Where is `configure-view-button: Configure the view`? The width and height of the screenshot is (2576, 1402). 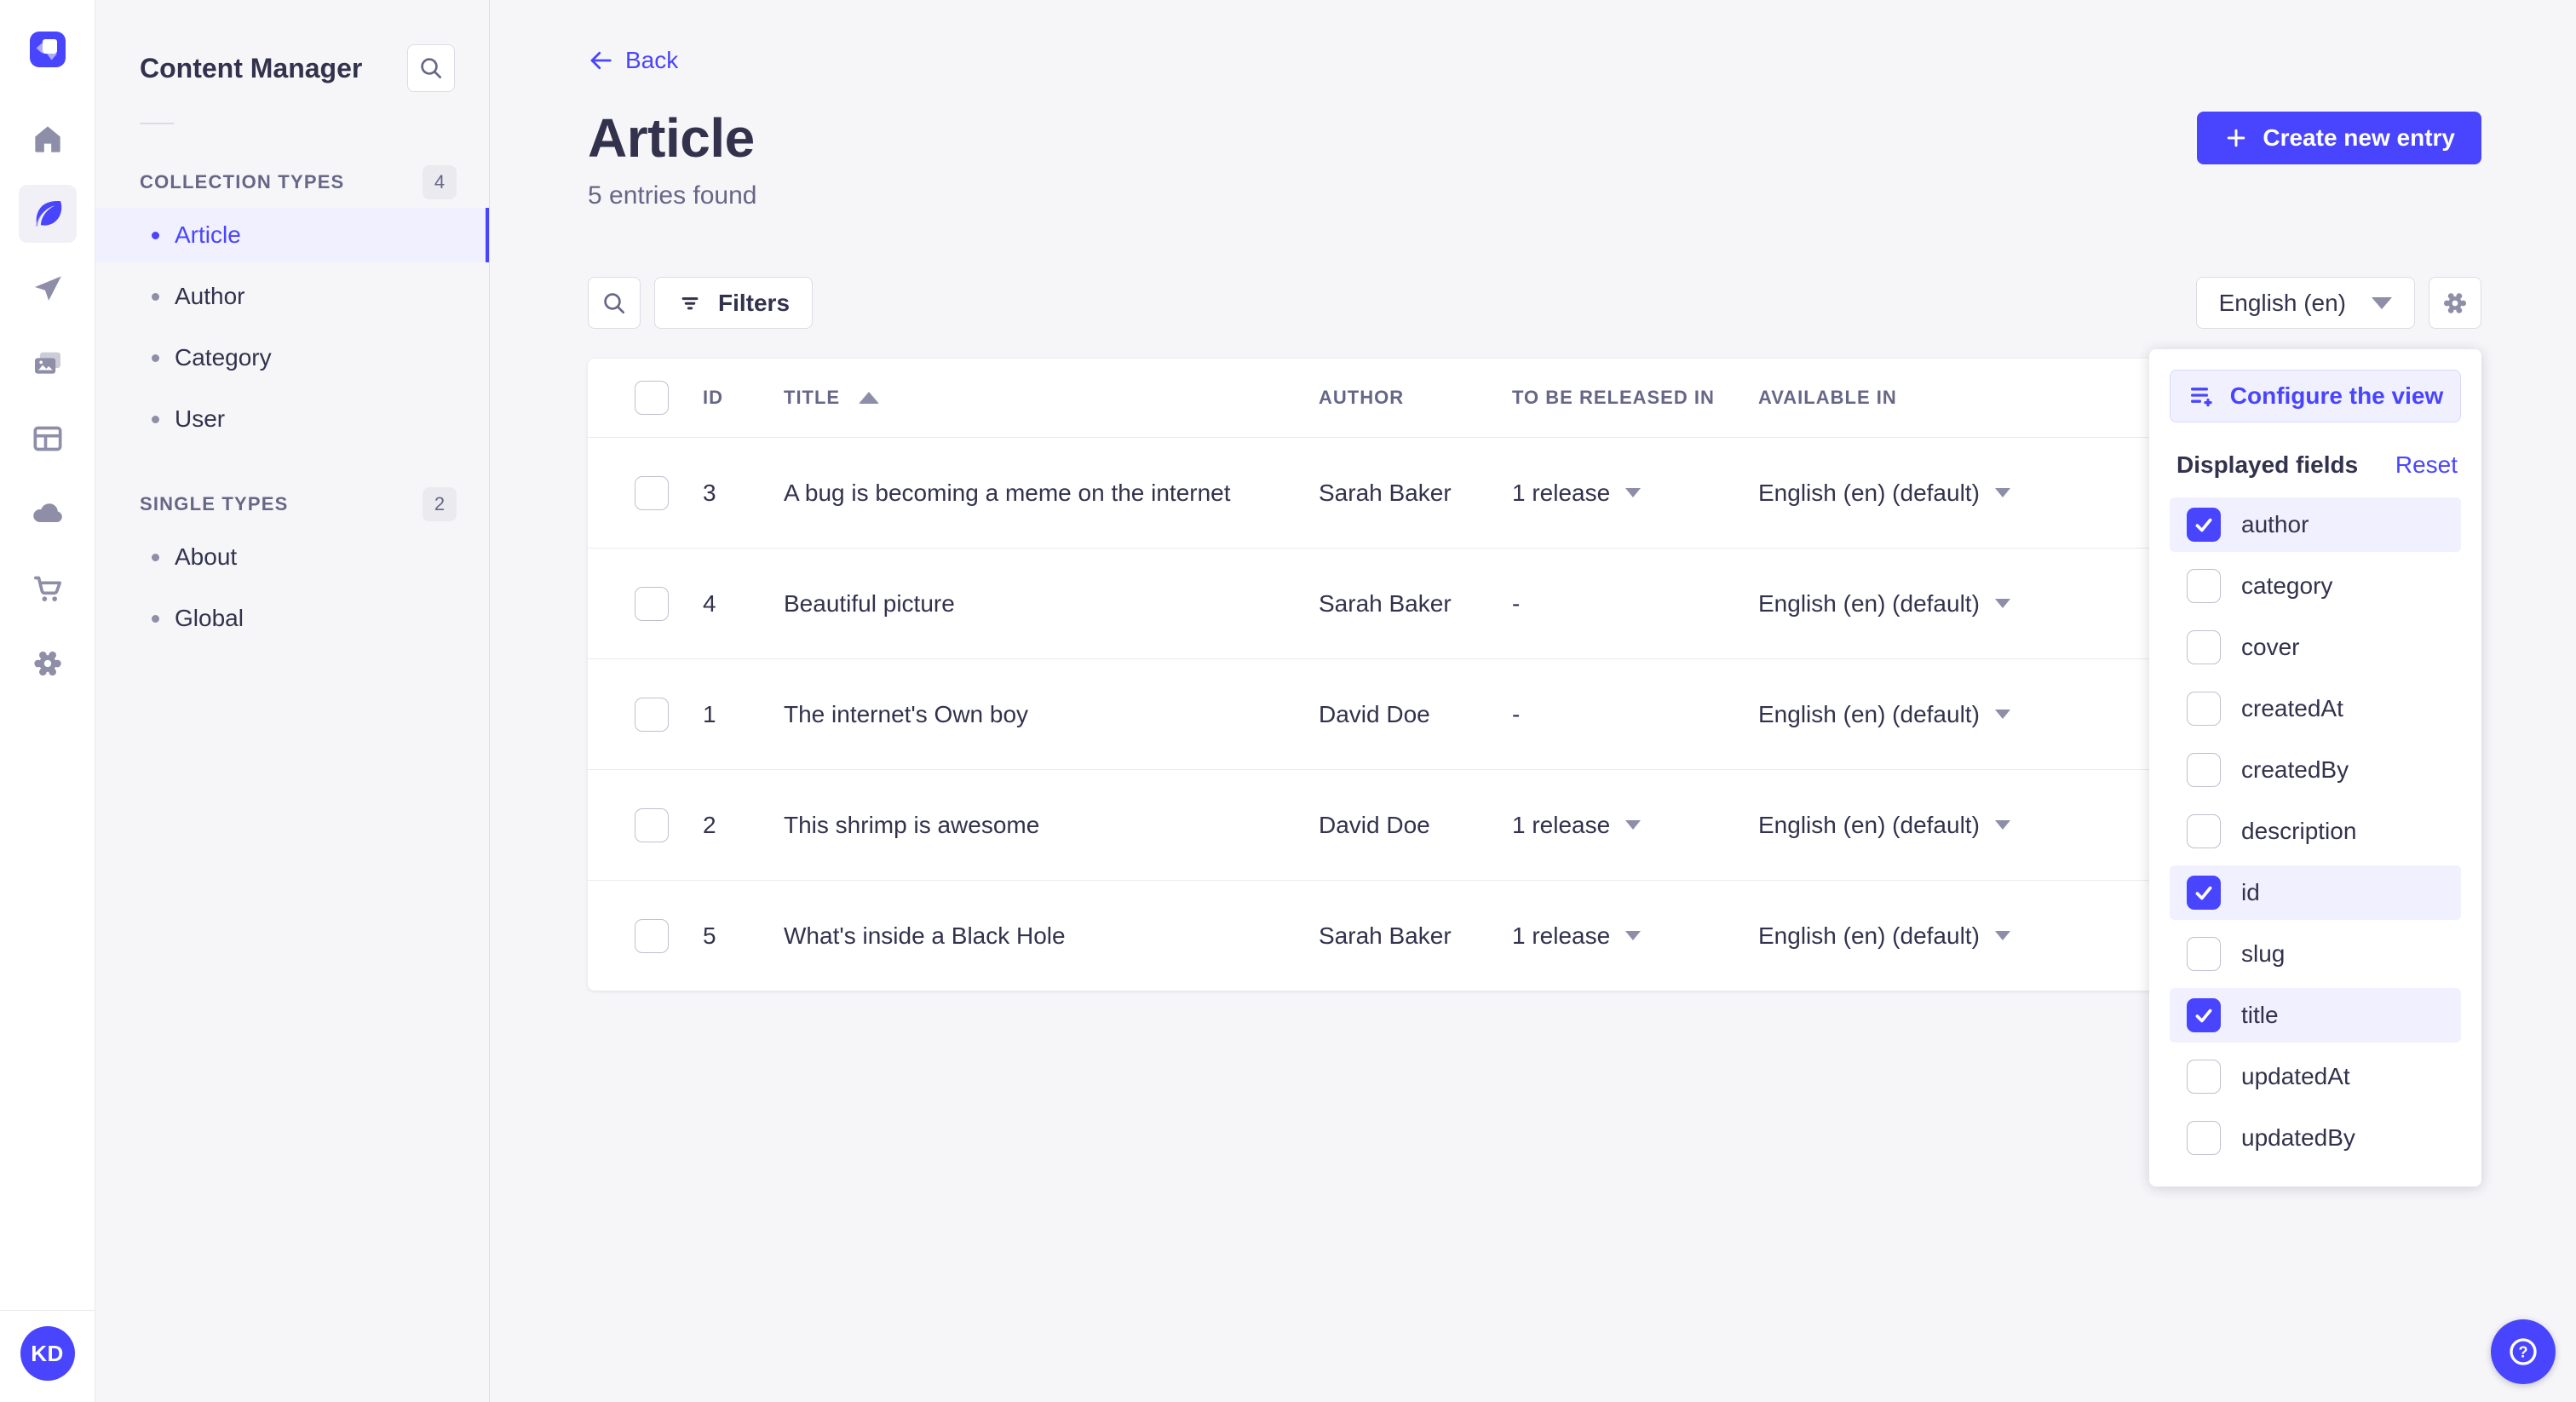
configure-view-button: Configure the view is located at coordinates (2316, 396).